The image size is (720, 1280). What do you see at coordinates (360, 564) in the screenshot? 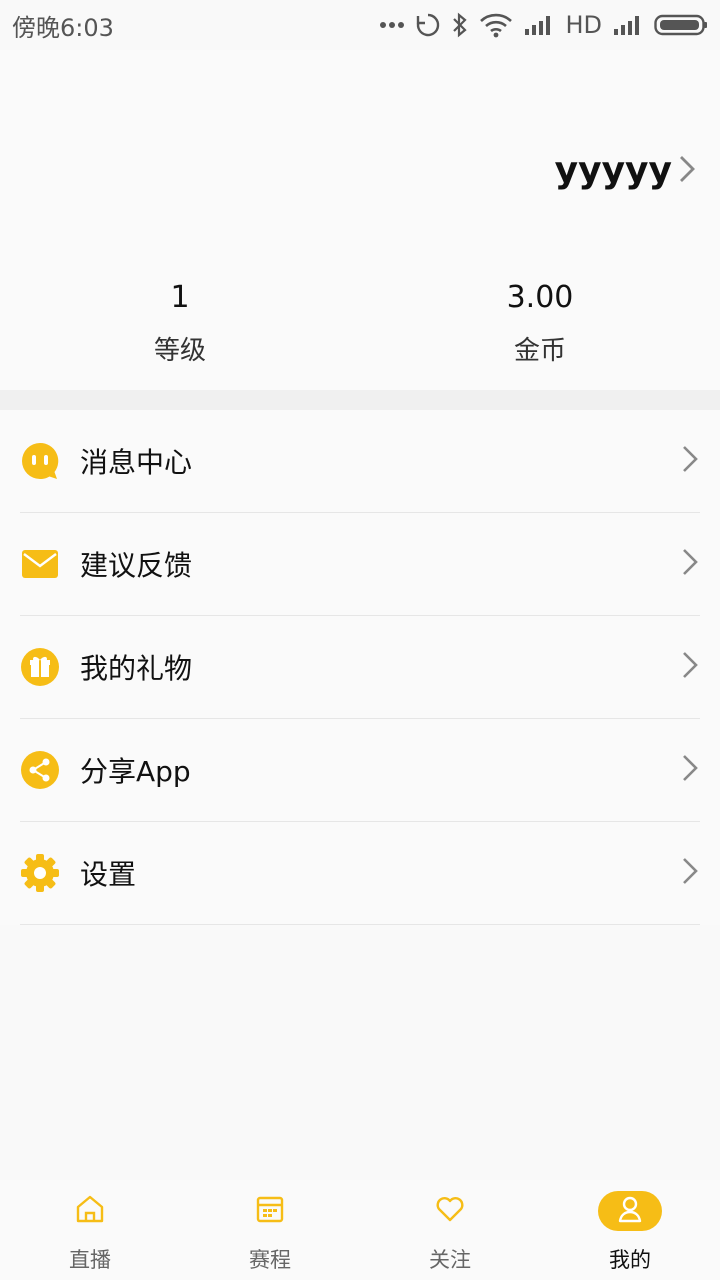
I see `menu-item-feedback: 建议反馈` at bounding box center [360, 564].